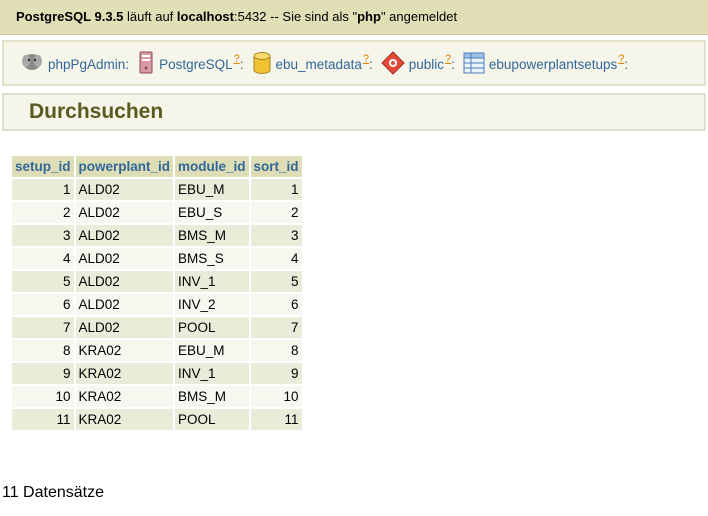 The height and width of the screenshot is (516, 708). What do you see at coordinates (43, 235) in the screenshot?
I see `table-cell-setup-id: 3` at bounding box center [43, 235].